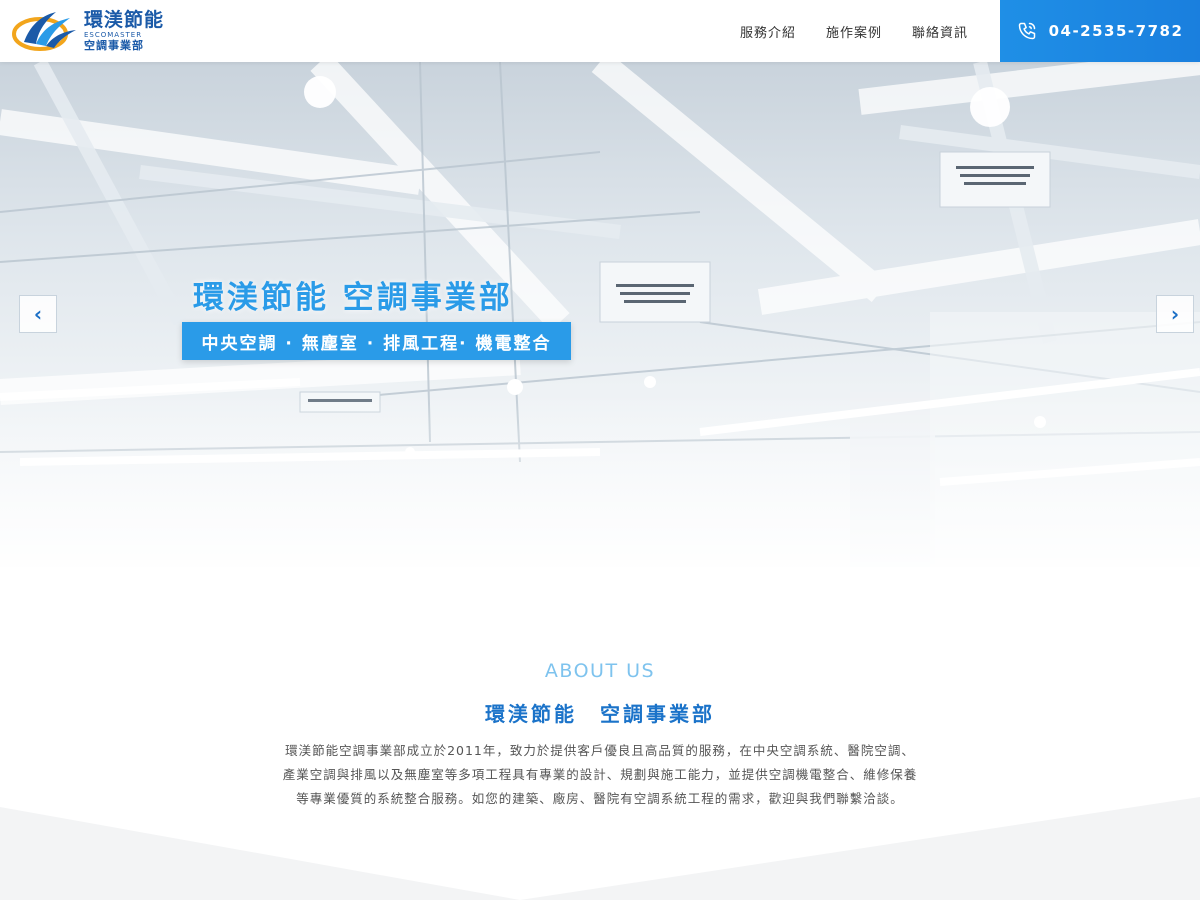 Image resolution: width=1200 pixels, height=900 pixels. I want to click on nav-item-cases: 施作案例, so click(854, 31).